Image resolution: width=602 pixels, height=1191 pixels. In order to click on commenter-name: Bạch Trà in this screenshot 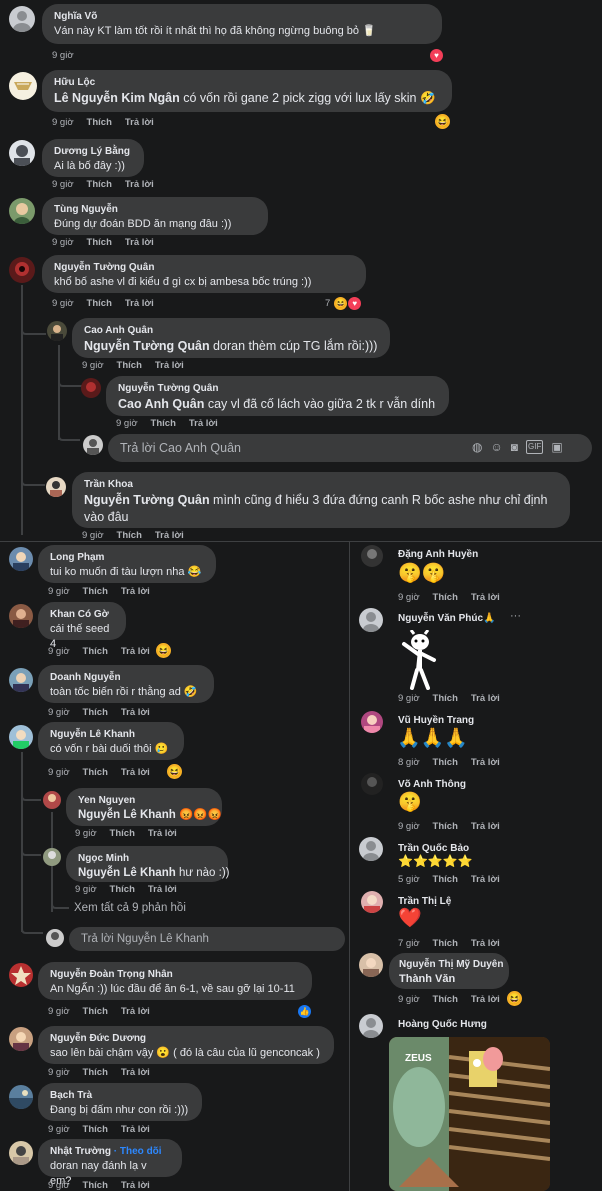, I will do `click(120, 1096)`.